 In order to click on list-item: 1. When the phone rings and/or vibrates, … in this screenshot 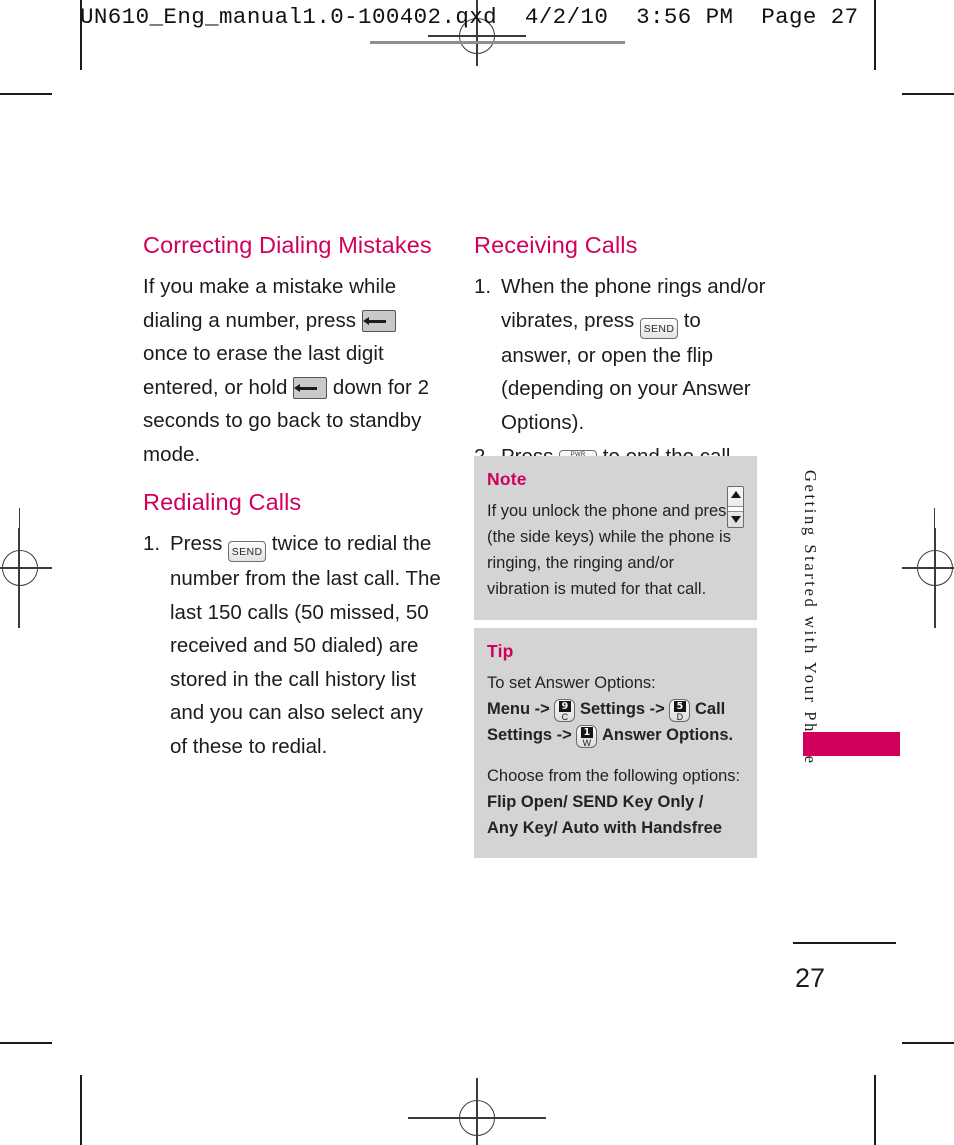, I will do `click(620, 354)`.